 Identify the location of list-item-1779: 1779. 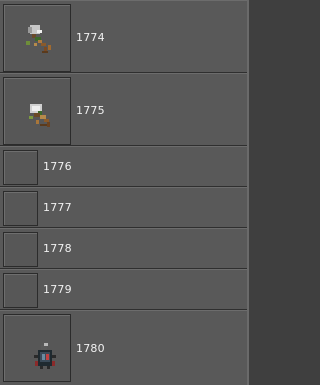
(123, 289).